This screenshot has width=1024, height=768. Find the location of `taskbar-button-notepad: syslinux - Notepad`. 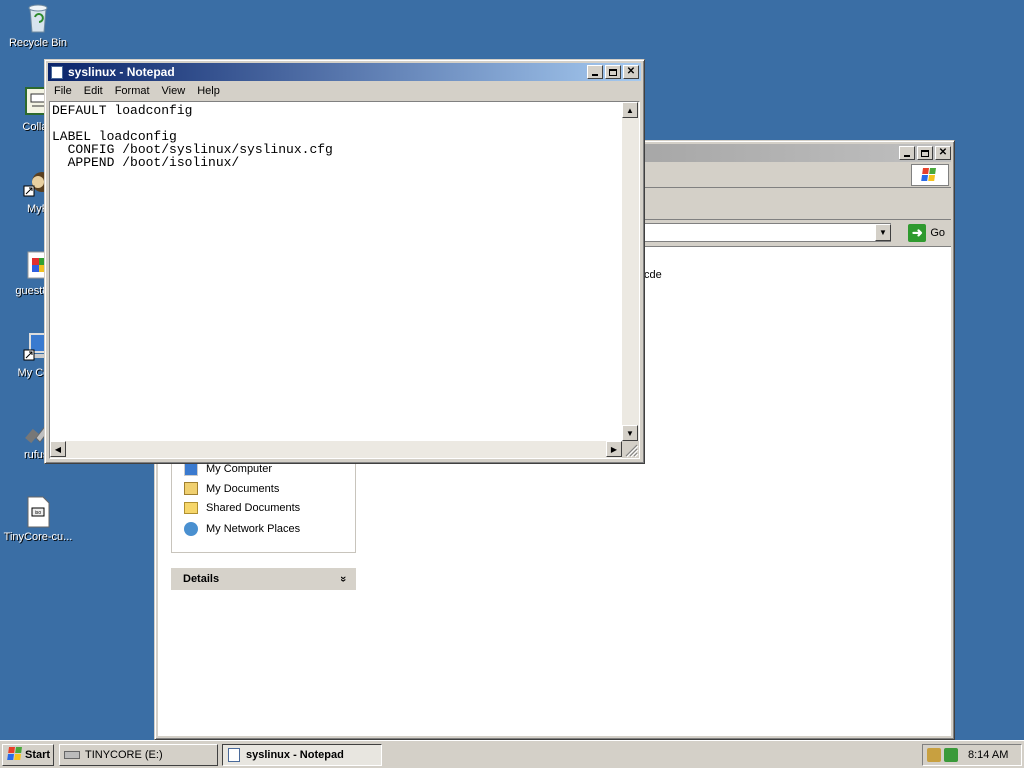

taskbar-button-notepad: syslinux - Notepad is located at coordinates (302, 755).